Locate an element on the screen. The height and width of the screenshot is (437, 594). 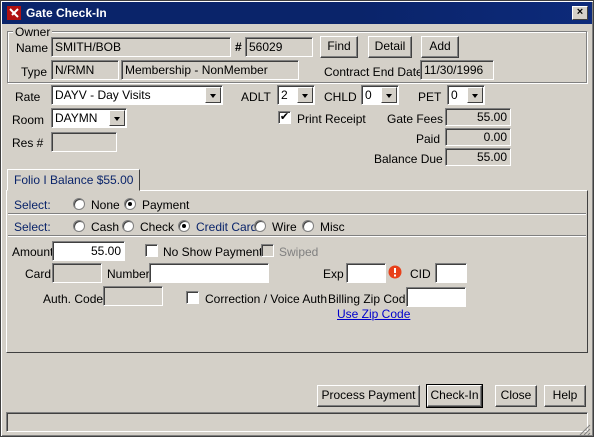
window-title: Gate Check-In is located at coordinates (66, 13).